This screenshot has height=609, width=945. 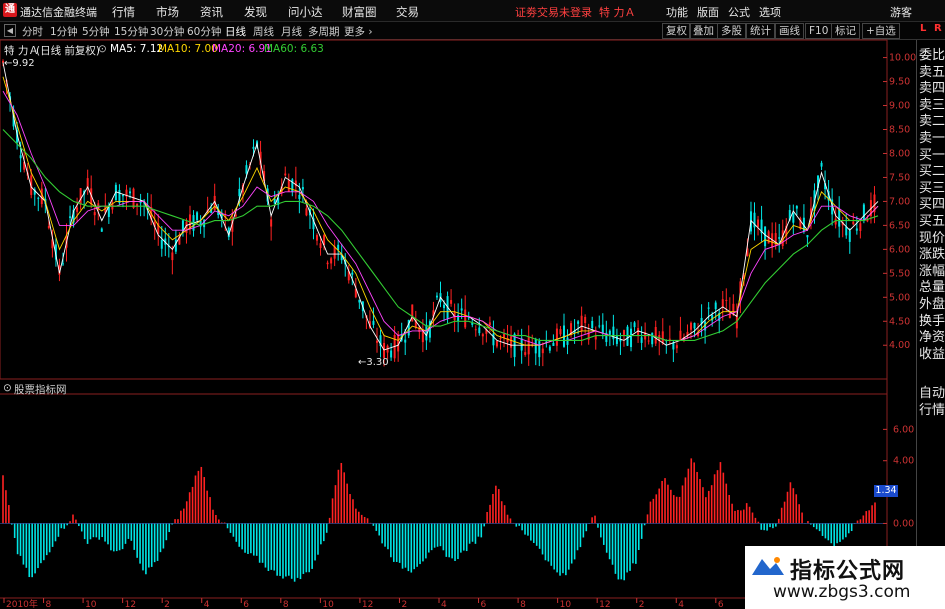 I want to click on panel-R-label: R, so click(x=938, y=28).